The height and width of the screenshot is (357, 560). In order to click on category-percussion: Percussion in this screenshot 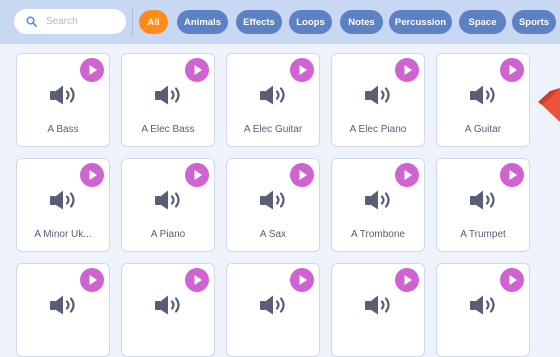, I will do `click(420, 22)`.